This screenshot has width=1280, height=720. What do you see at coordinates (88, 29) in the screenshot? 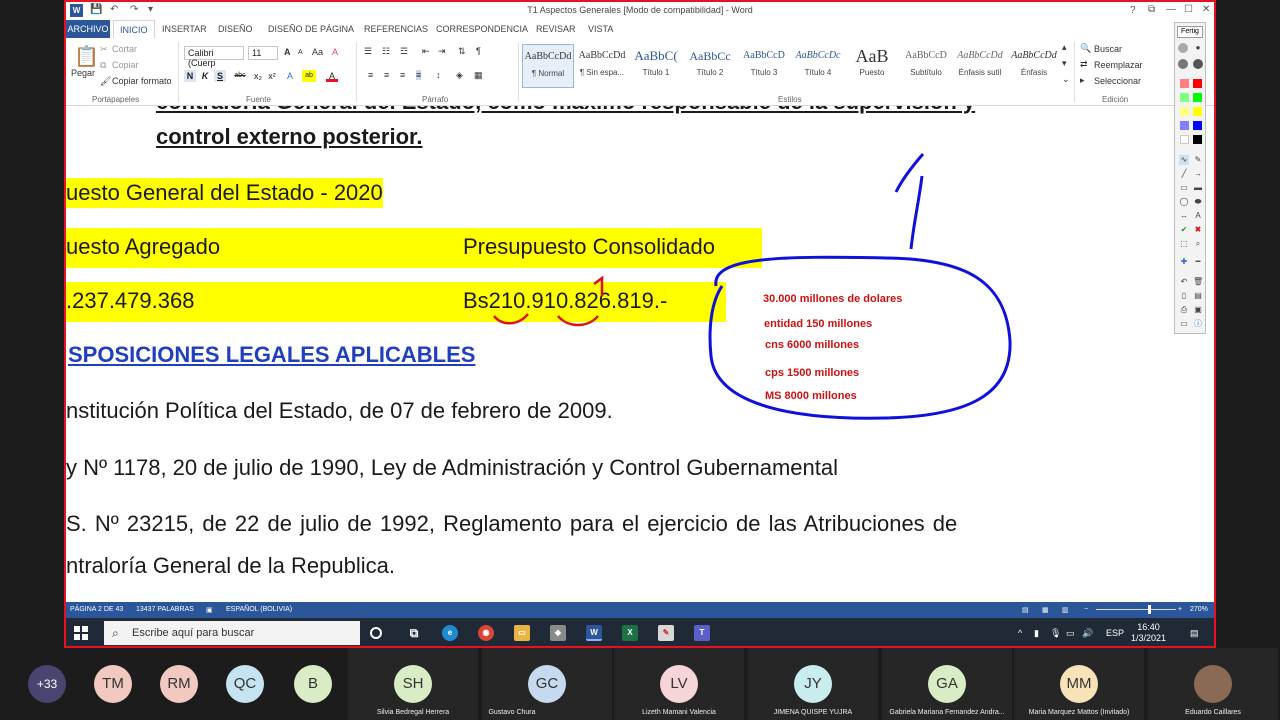
I see `tab-archivo: ARCHIVO` at bounding box center [88, 29].